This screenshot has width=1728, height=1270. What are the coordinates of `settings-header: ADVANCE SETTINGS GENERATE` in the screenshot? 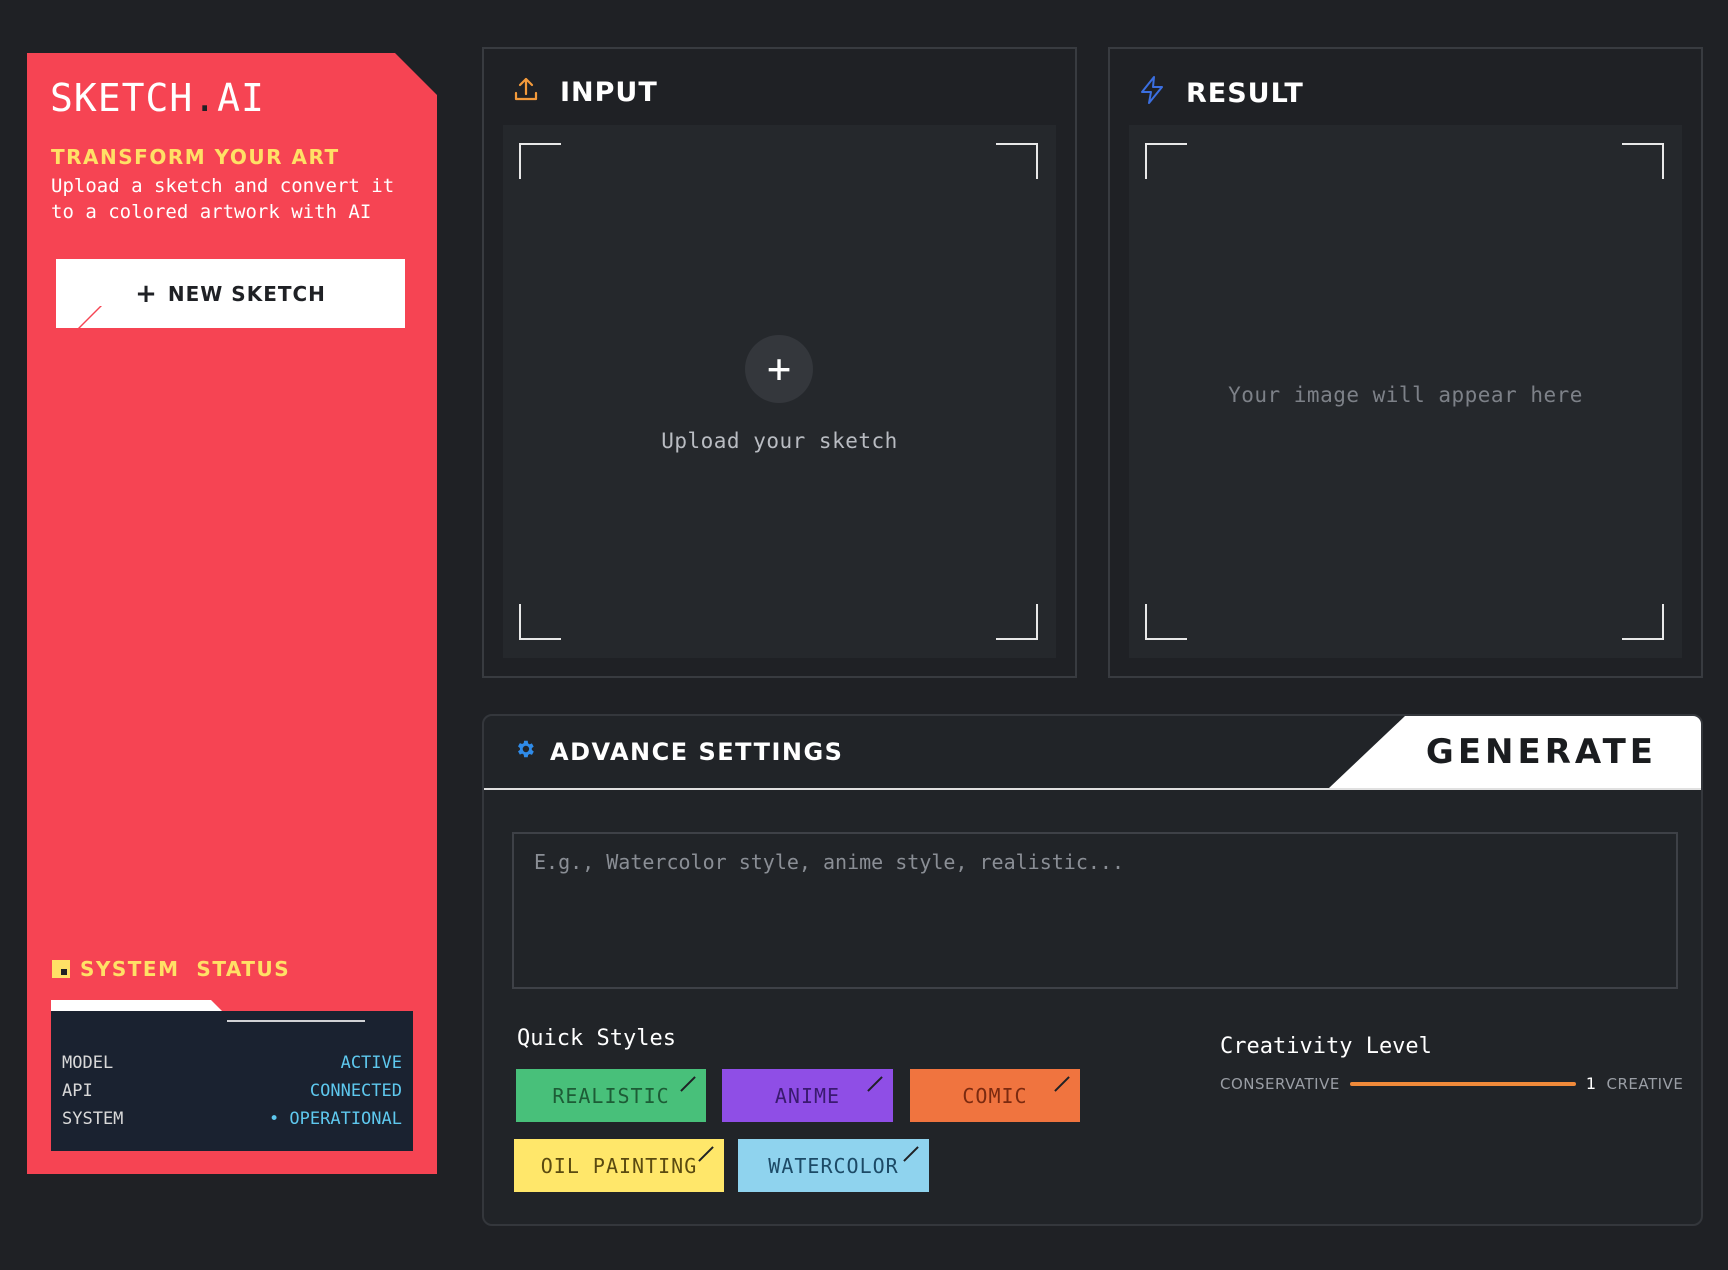 It's located at (1092, 753).